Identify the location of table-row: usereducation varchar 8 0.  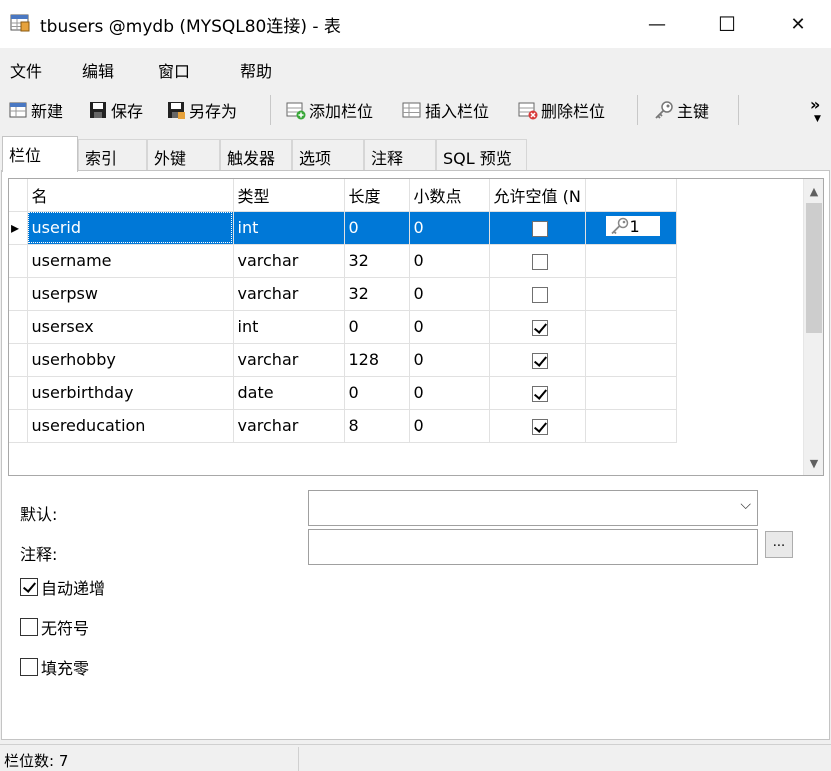
(343, 426).